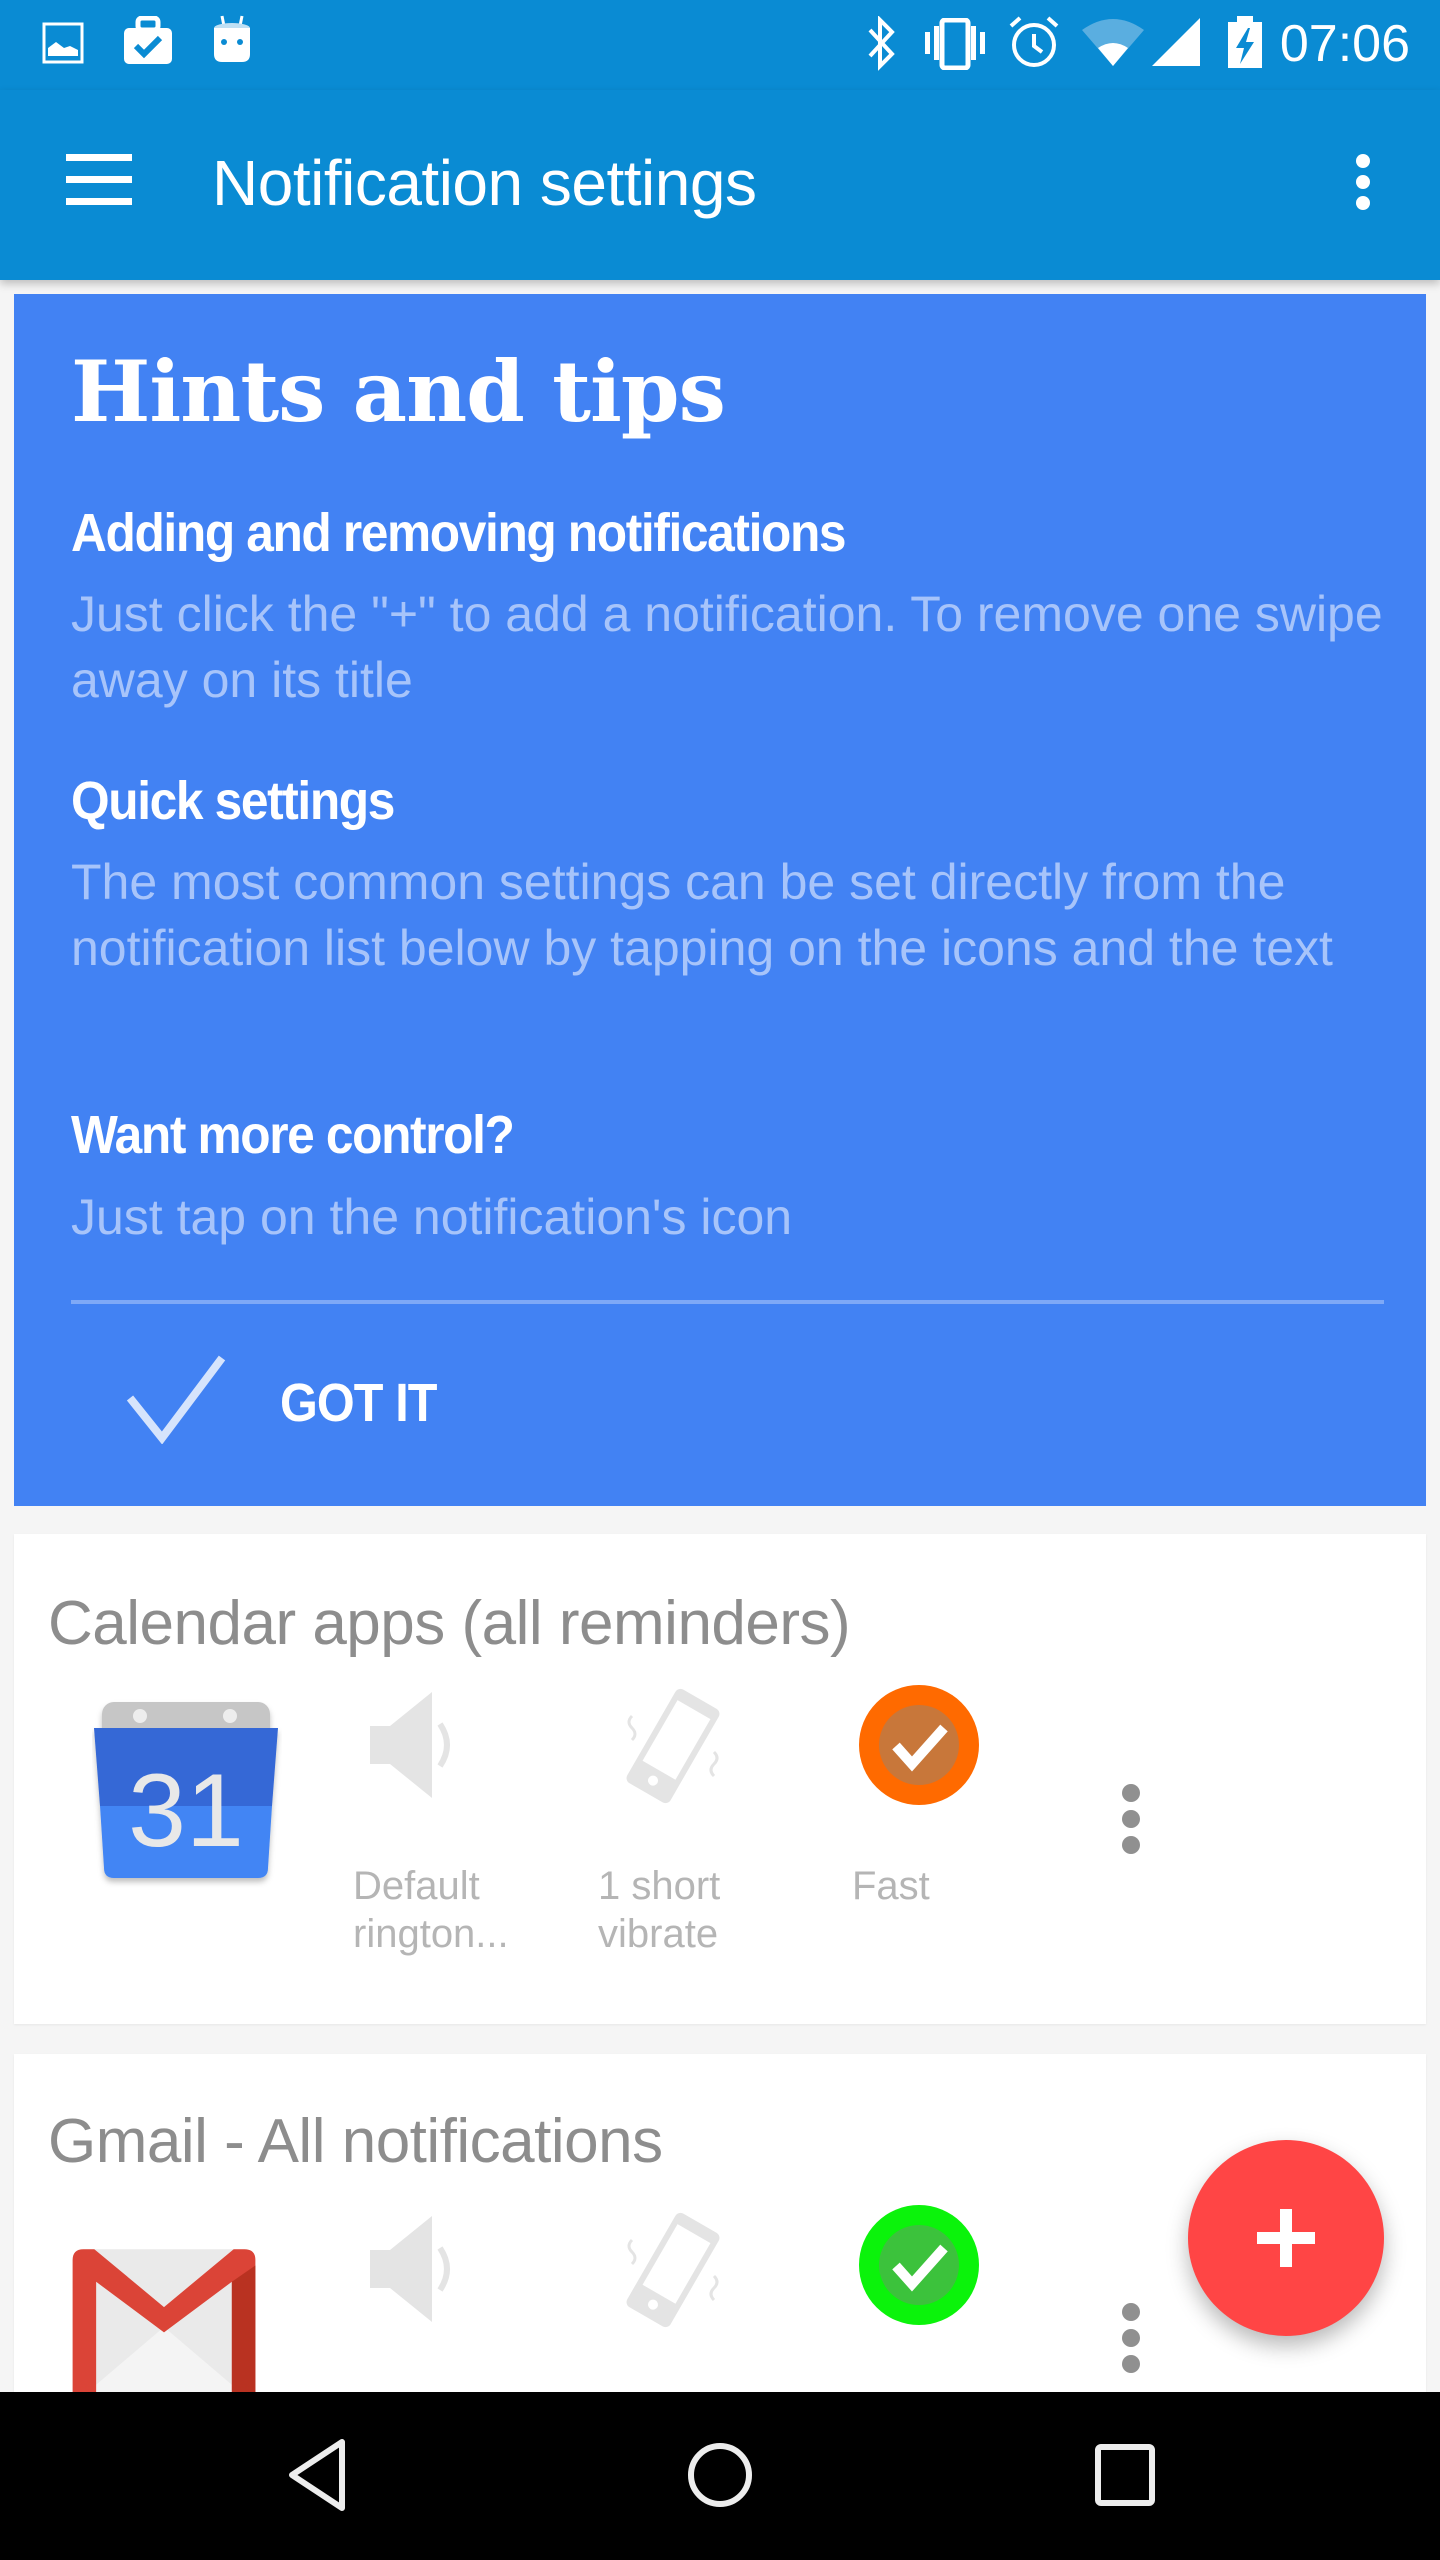 The height and width of the screenshot is (2560, 1440). Describe the element at coordinates (659, 1910) in the screenshot. I see `vibrate-label: 1 short vibrate` at that location.